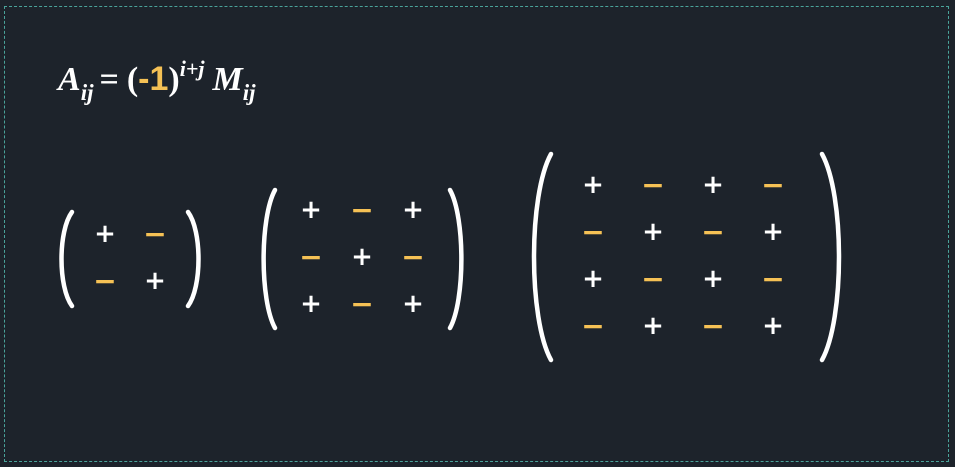 The image size is (955, 467). What do you see at coordinates (455, 259) in the screenshot?
I see `sign-matrix-3x3-right-bracket` at bounding box center [455, 259].